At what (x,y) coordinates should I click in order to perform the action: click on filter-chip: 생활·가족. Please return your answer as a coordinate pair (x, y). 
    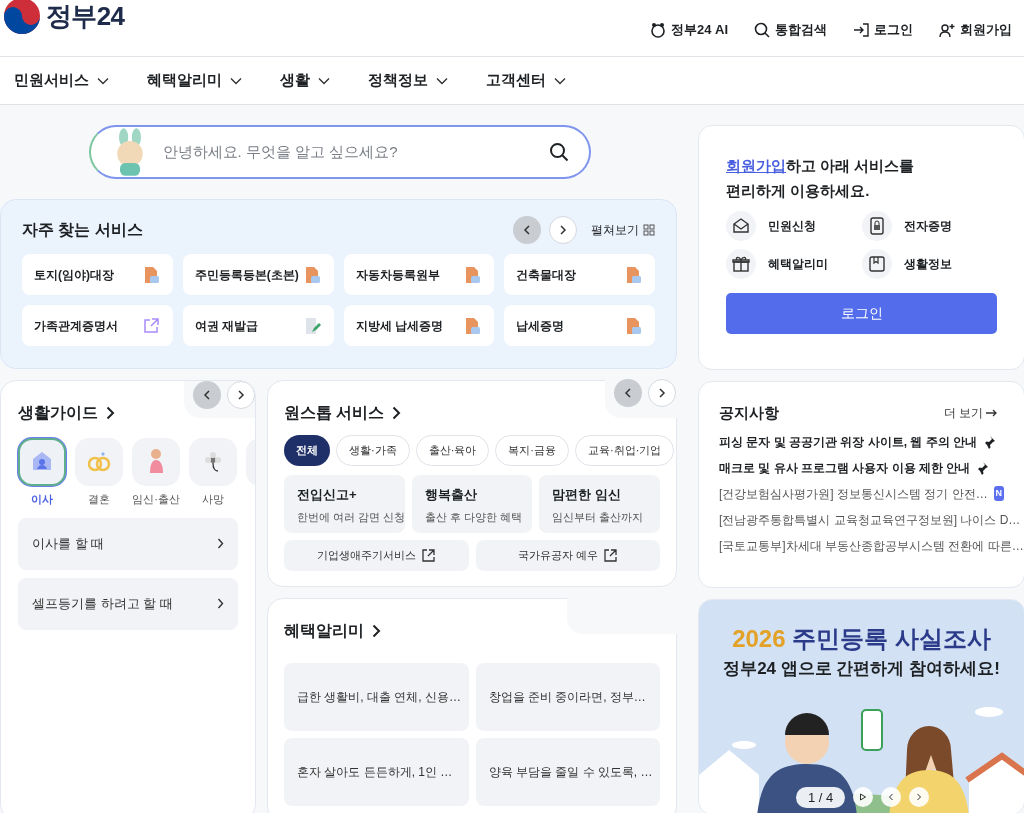
    Looking at the image, I should click on (373, 450).